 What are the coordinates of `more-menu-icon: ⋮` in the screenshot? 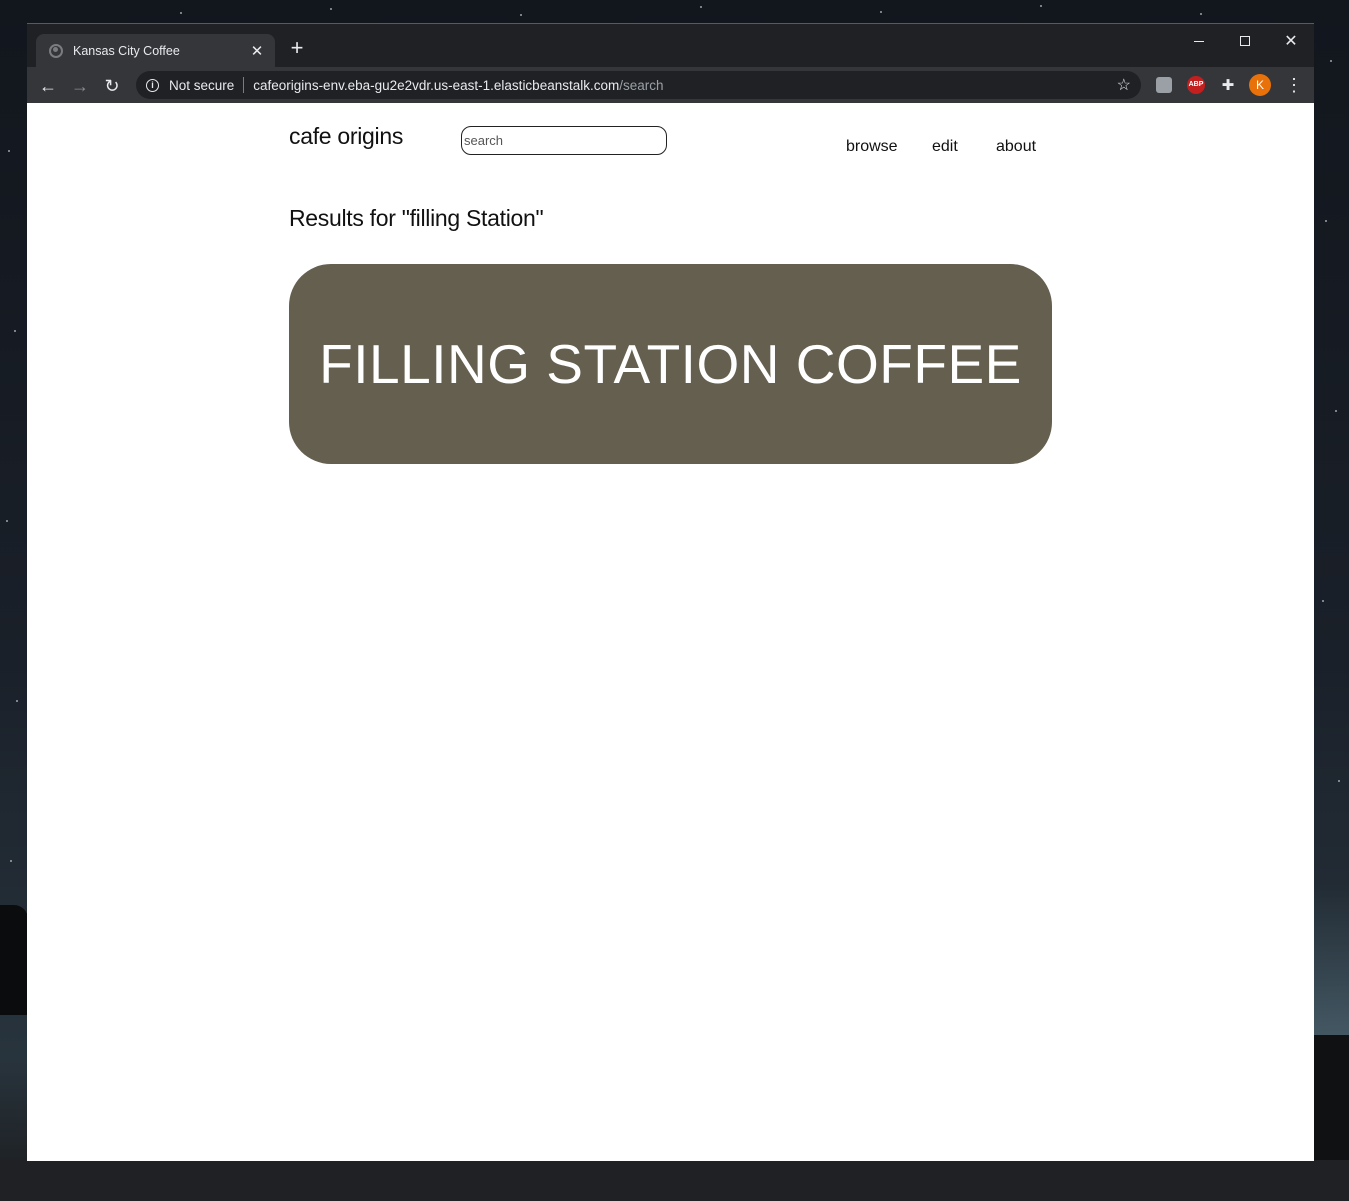 It's located at (1294, 85).